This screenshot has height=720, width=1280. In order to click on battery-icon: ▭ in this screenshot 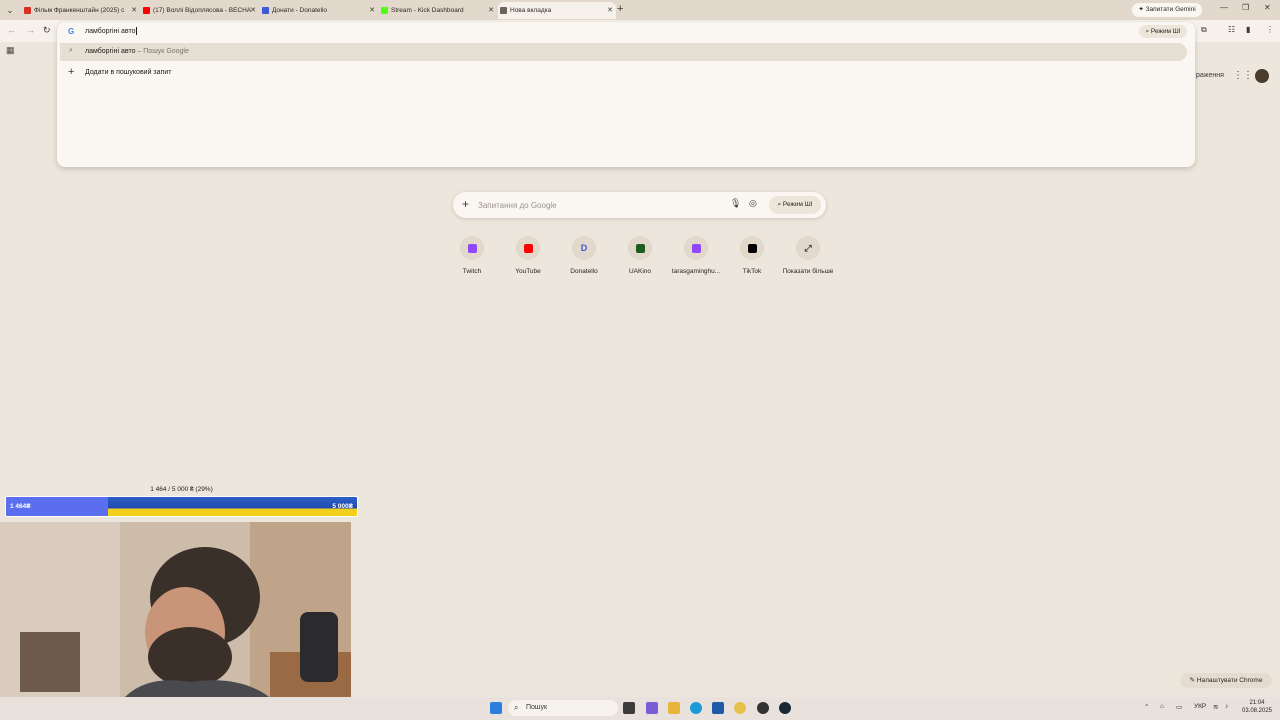, I will do `click(1179, 707)`.